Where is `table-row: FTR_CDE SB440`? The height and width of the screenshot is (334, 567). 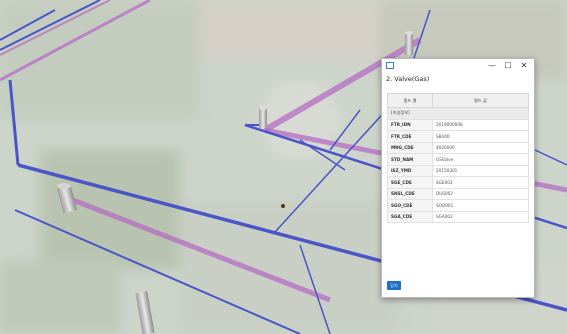
table-row: FTR_CDE SB440 is located at coordinates (458, 136).